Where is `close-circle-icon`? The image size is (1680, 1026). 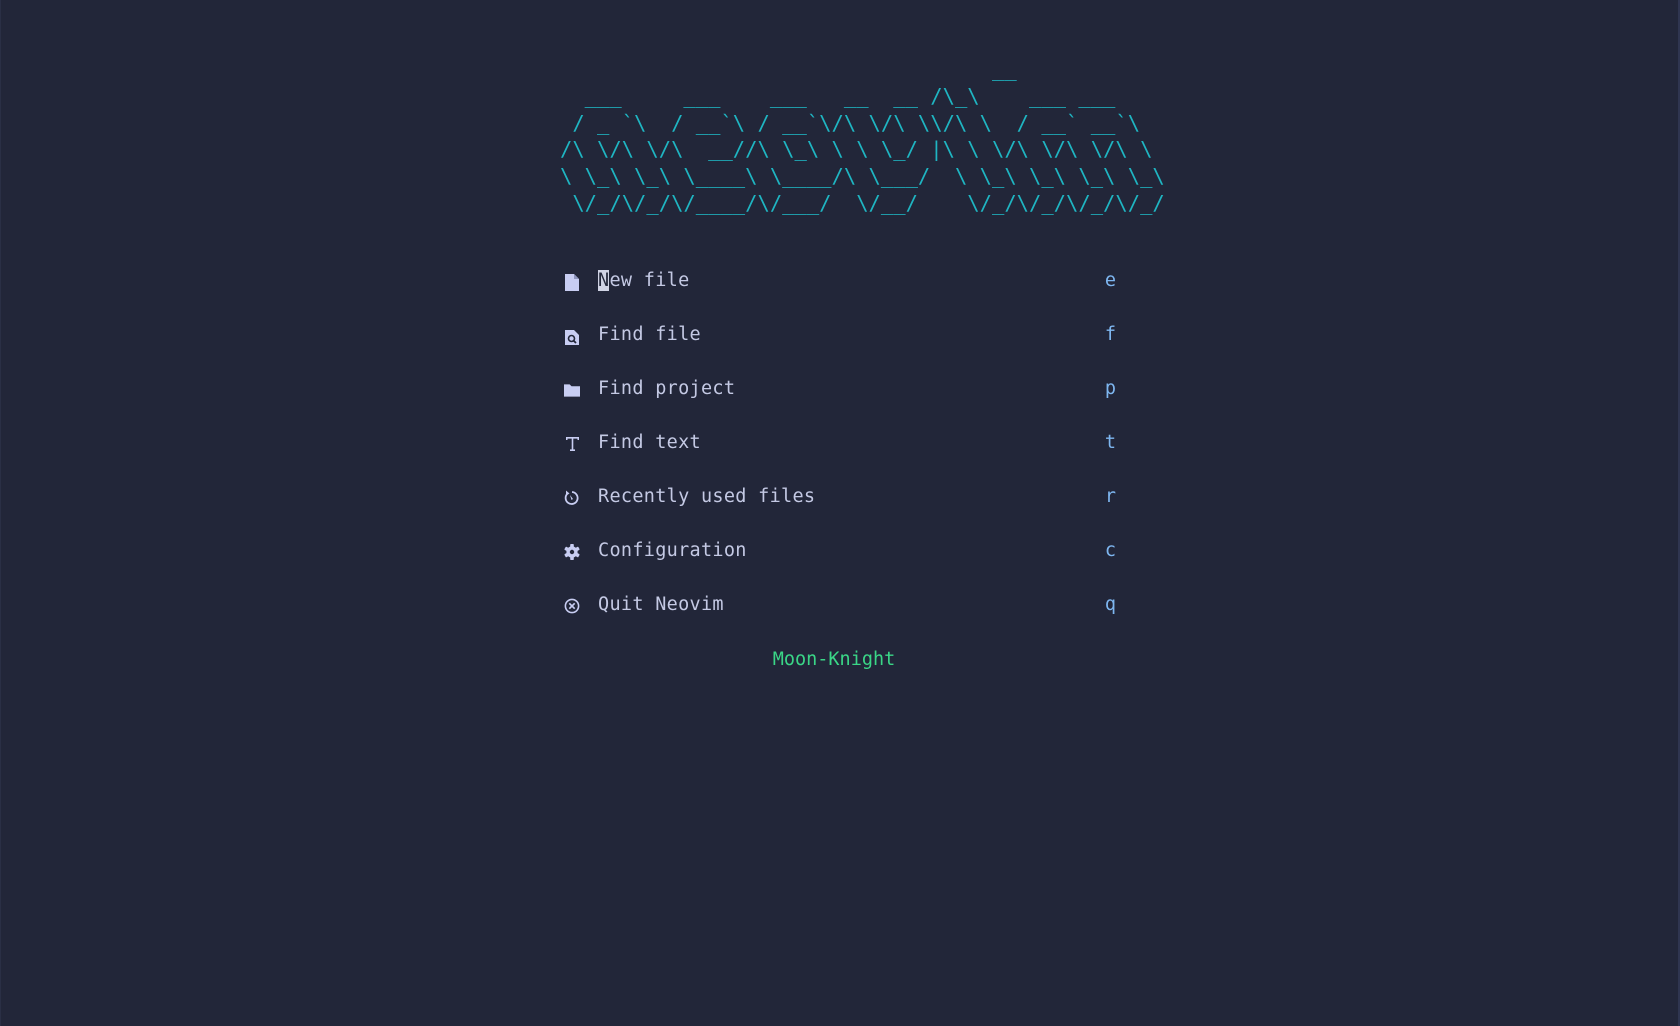
close-circle-icon is located at coordinates (572, 606).